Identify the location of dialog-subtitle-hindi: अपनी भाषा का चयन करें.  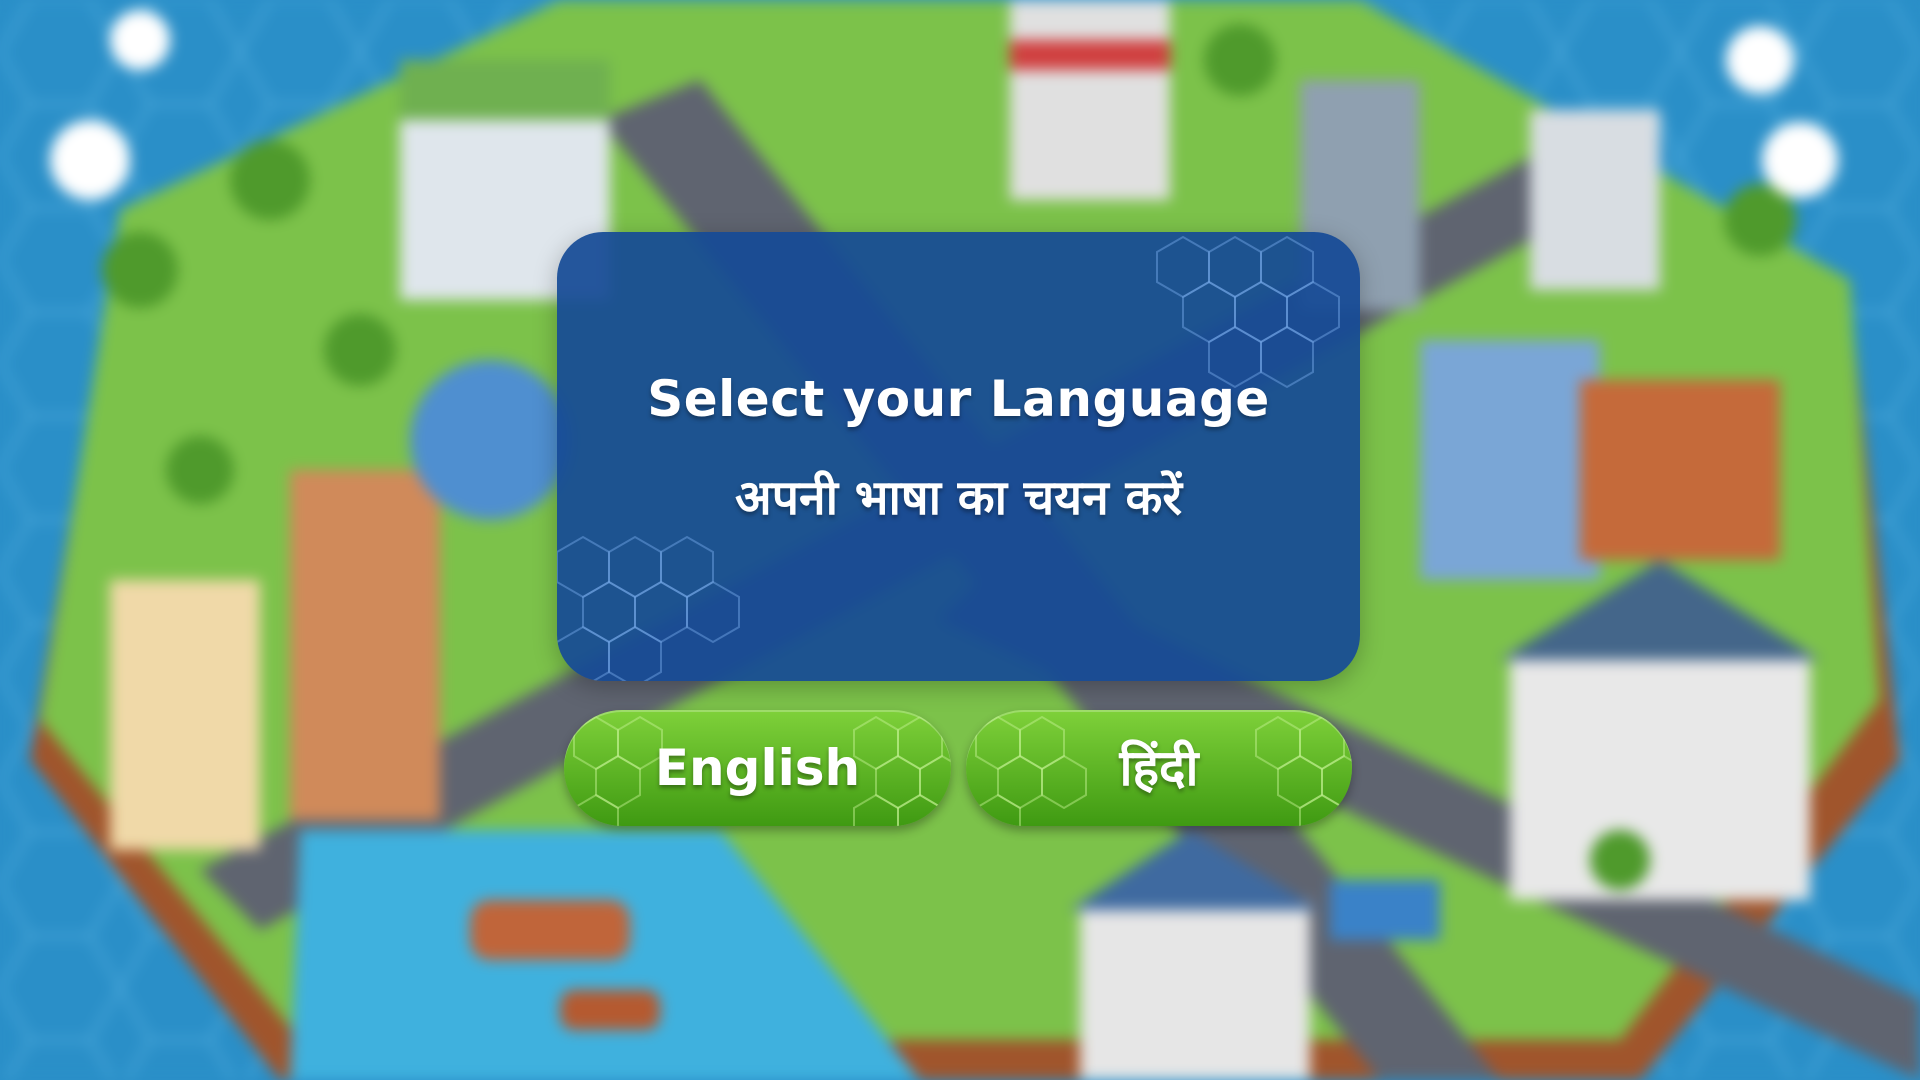
(958, 498).